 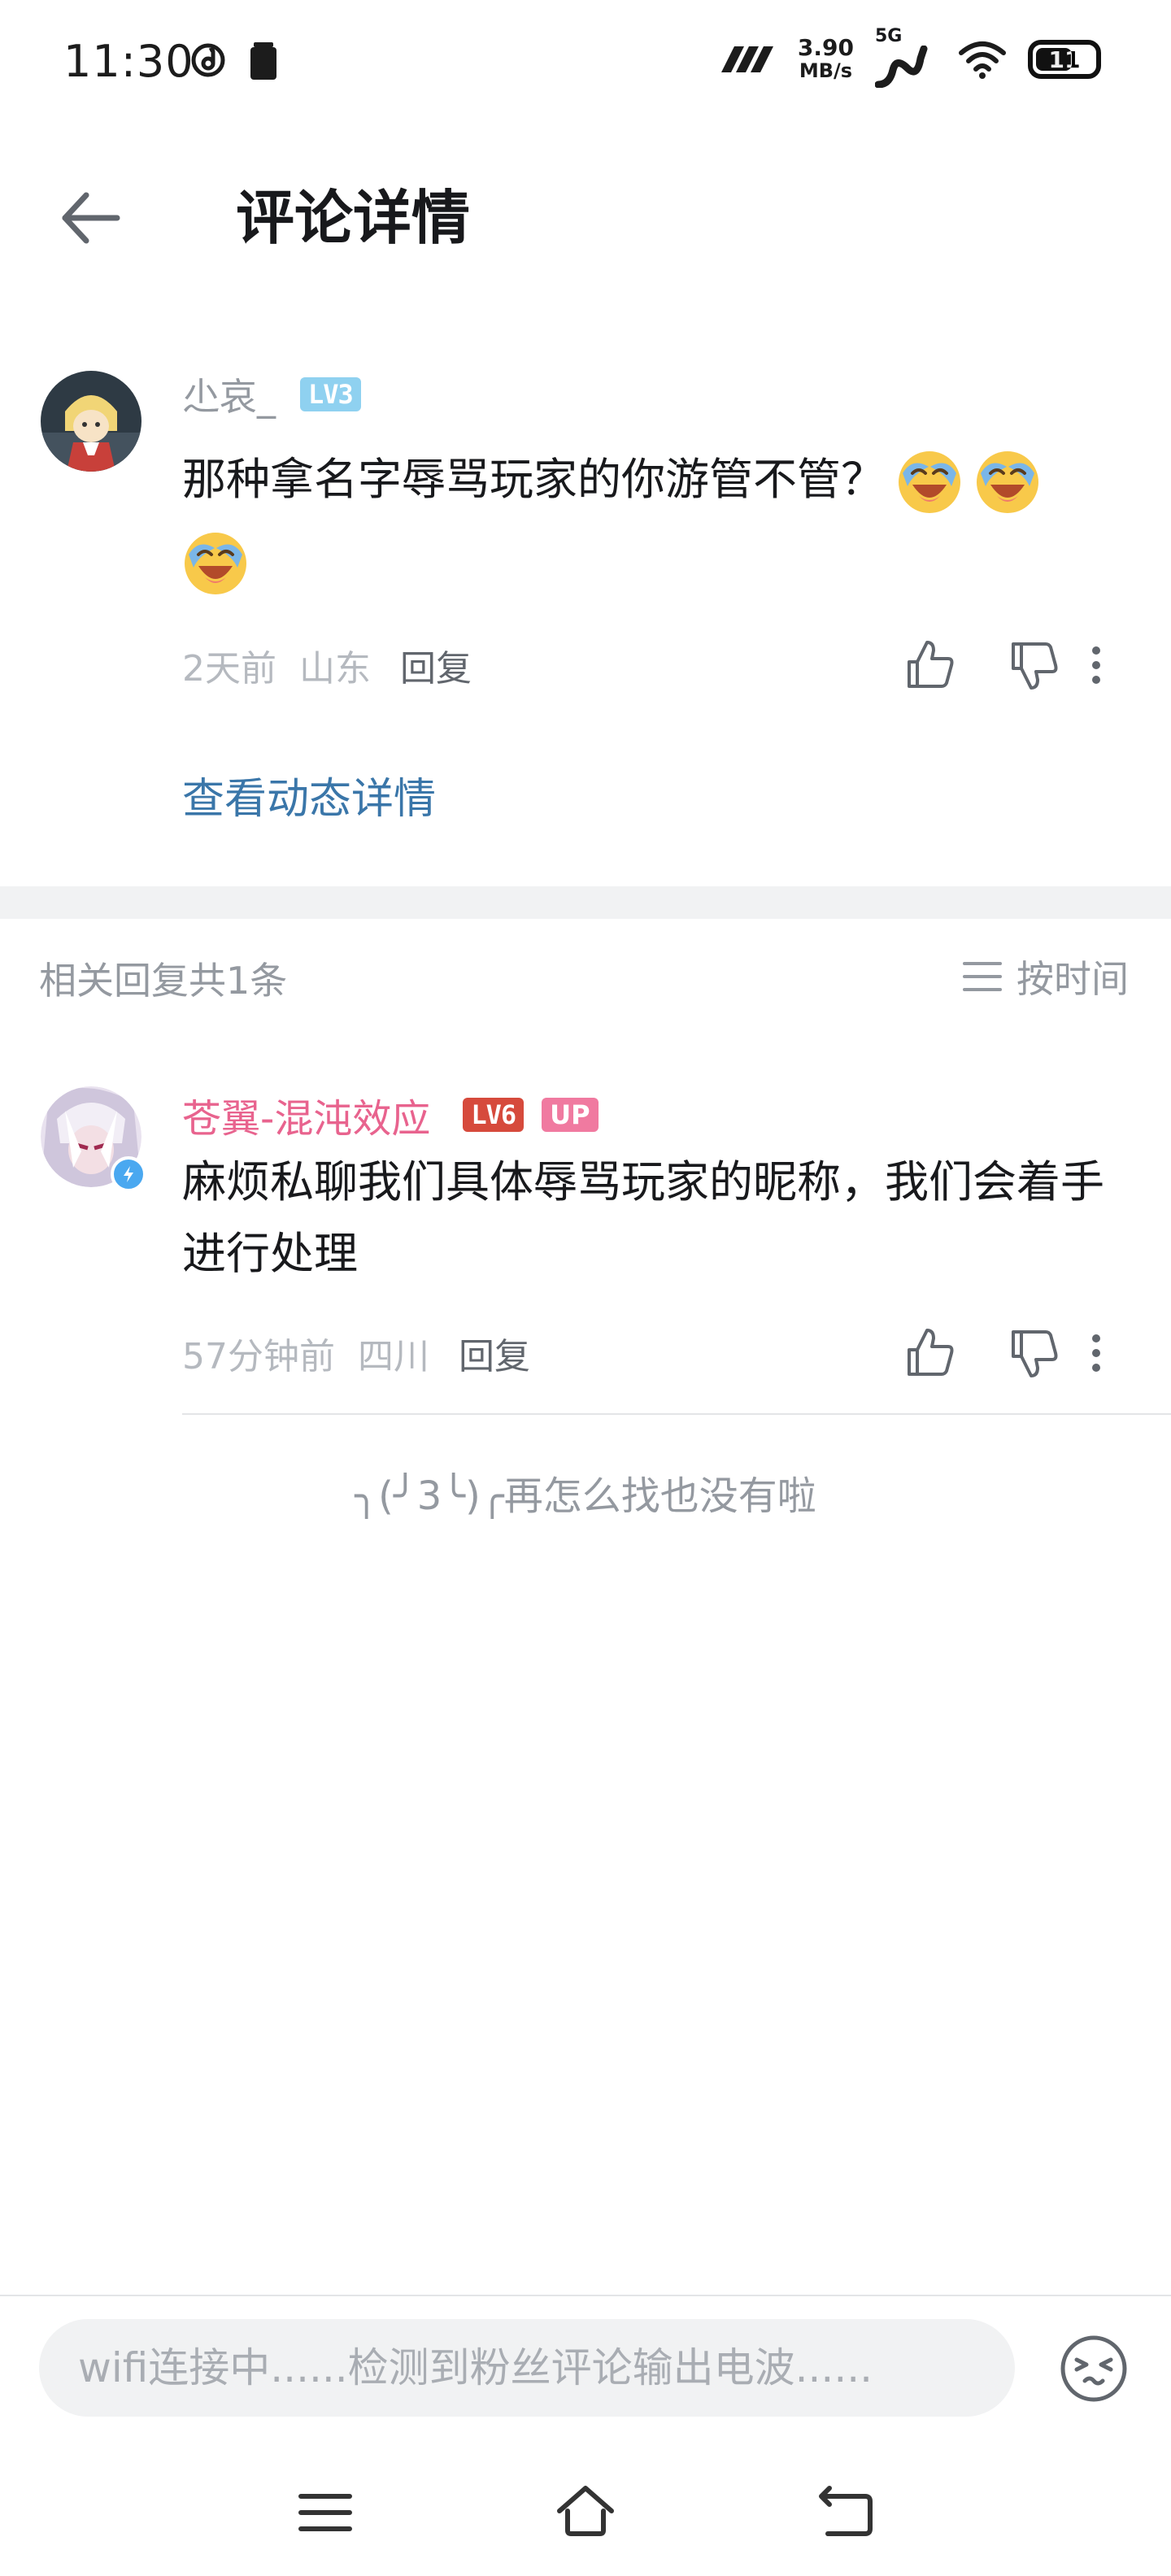 I want to click on replies-header: 相关回复共1条 按时间, so click(x=585, y=975).